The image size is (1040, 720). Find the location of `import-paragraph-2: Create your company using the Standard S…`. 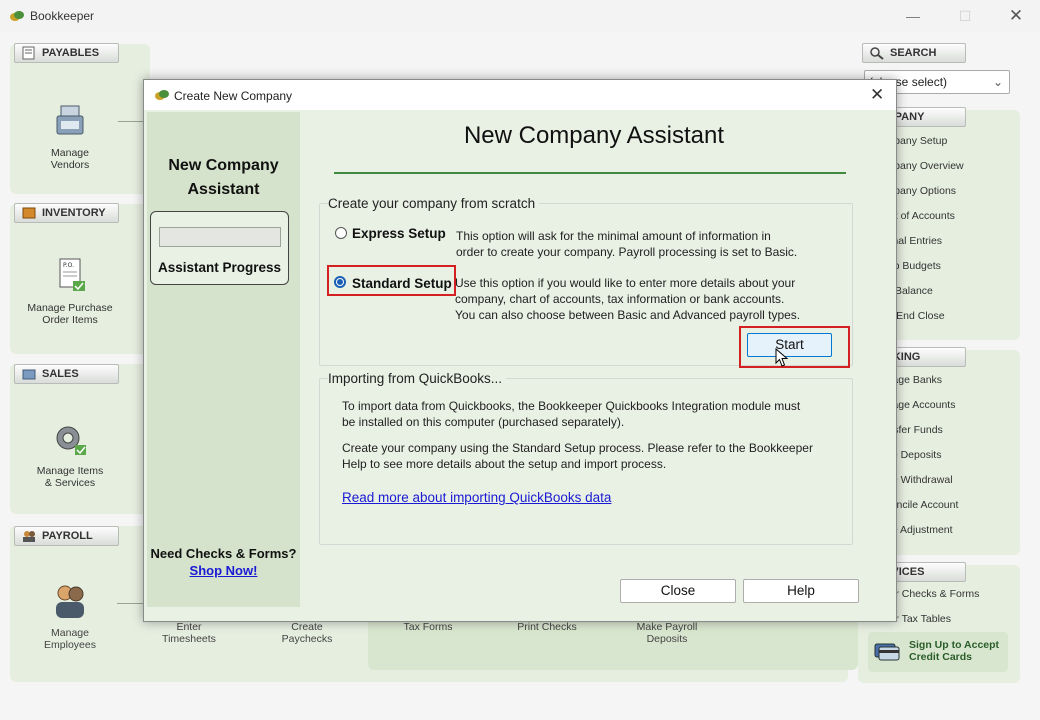

import-paragraph-2: Create your company using the Standard S… is located at coordinates (577, 456).